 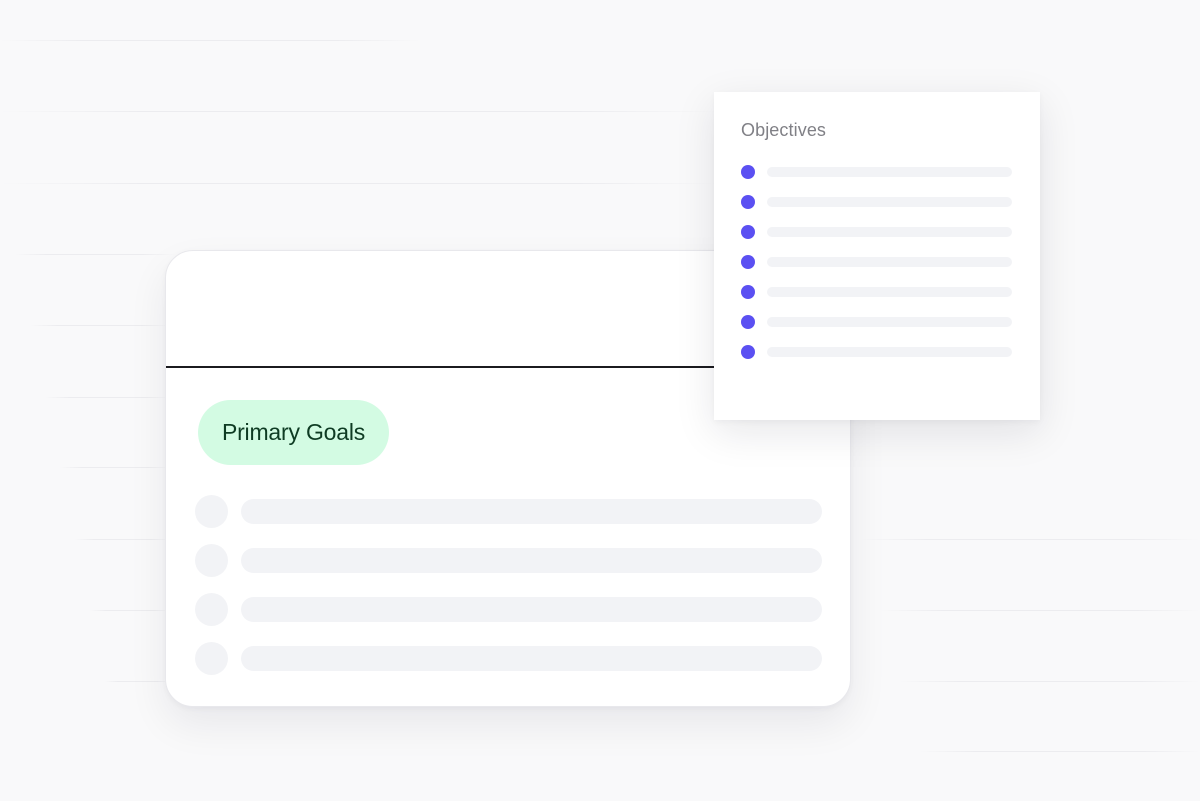 I want to click on primary-goals-badge: Primary Goals, so click(x=293, y=432).